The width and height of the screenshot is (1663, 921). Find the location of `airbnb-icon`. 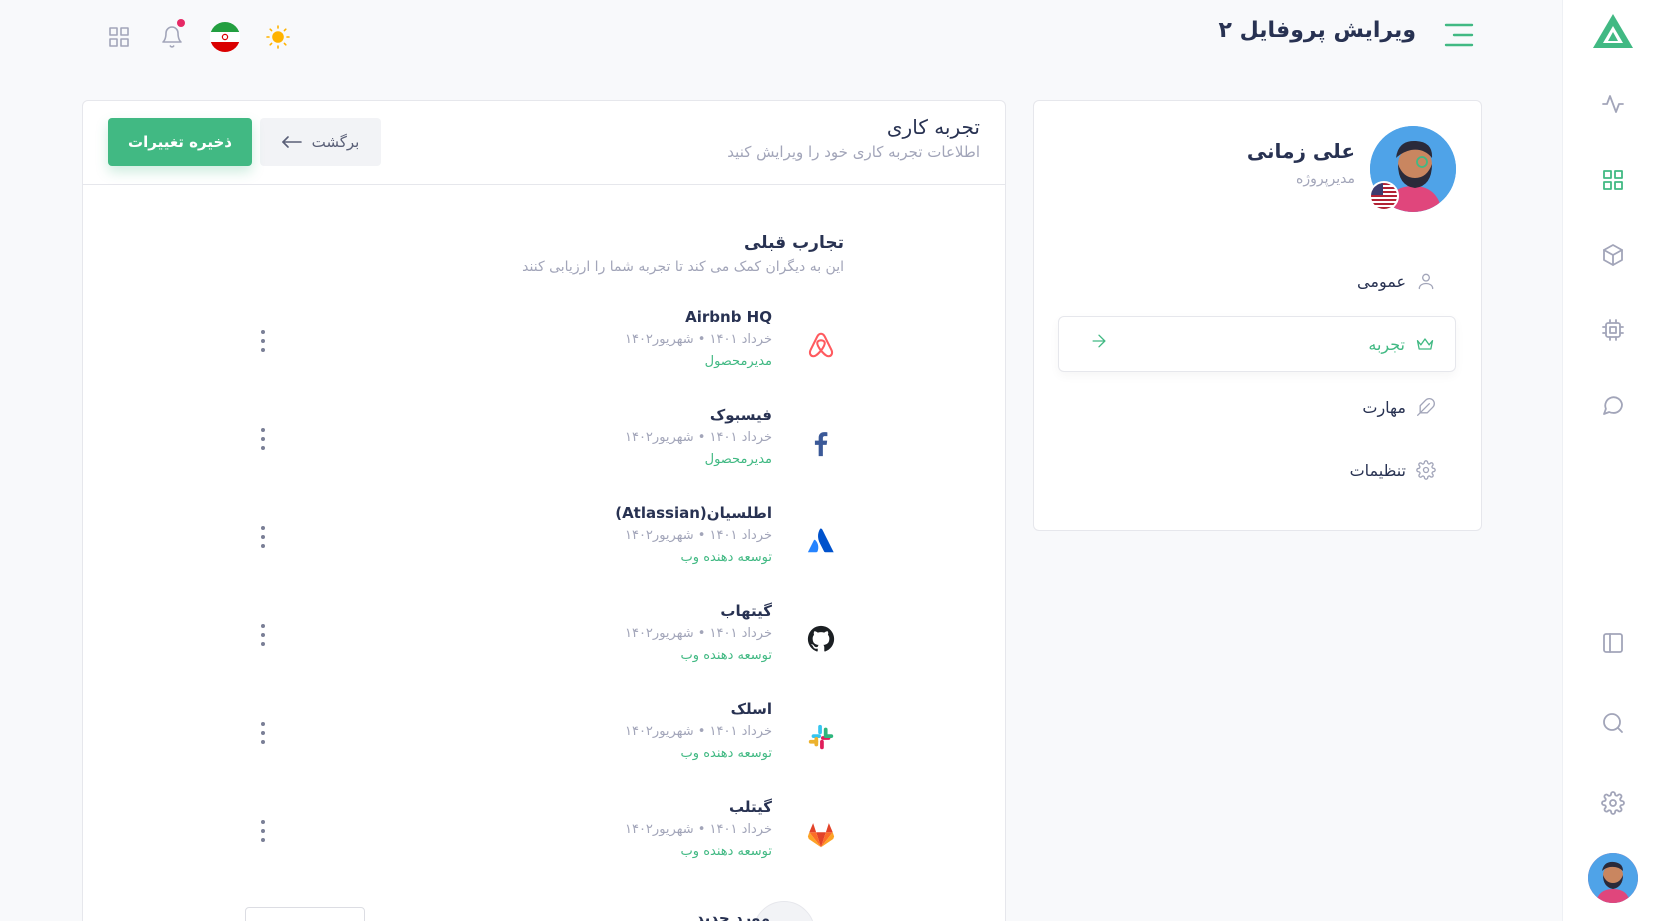

airbnb-icon is located at coordinates (821, 345).